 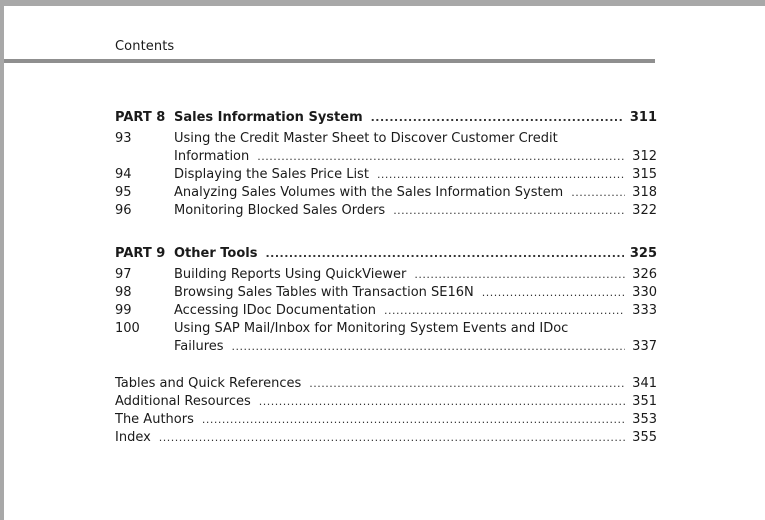 I want to click on chapter-title: Accessing IDoc Documentation, so click(x=275, y=310).